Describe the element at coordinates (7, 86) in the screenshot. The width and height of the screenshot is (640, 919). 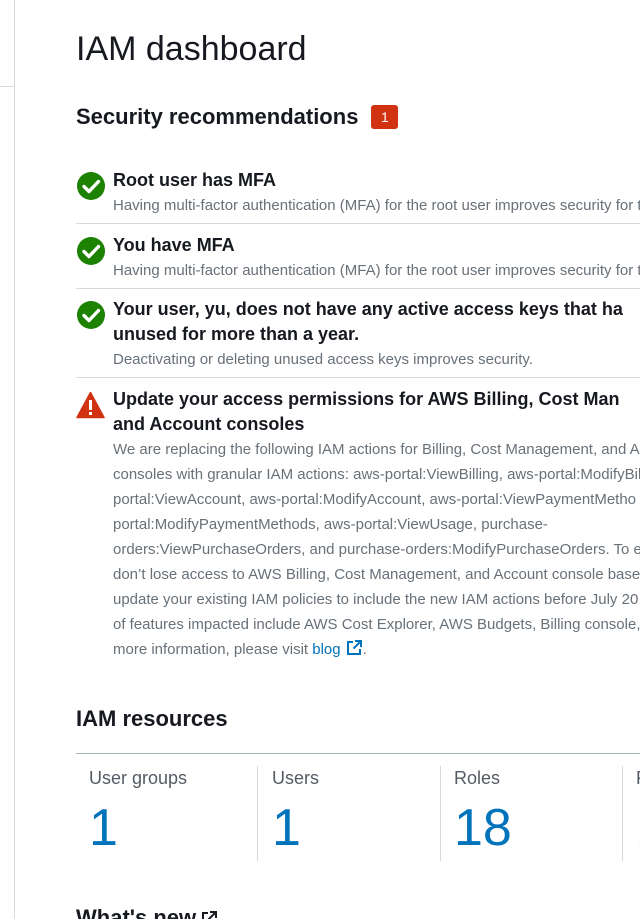
I see `rail-divider` at that location.